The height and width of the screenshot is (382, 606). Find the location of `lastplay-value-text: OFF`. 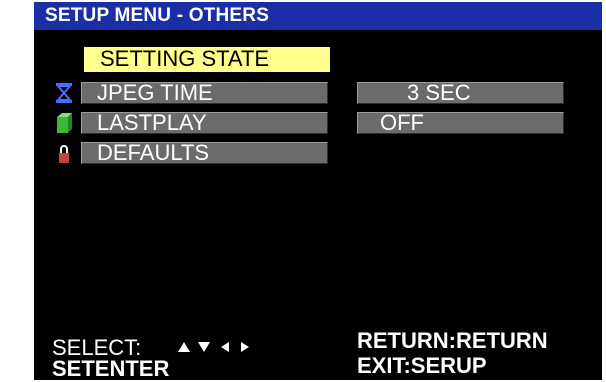

lastplay-value-text: OFF is located at coordinates (402, 123).